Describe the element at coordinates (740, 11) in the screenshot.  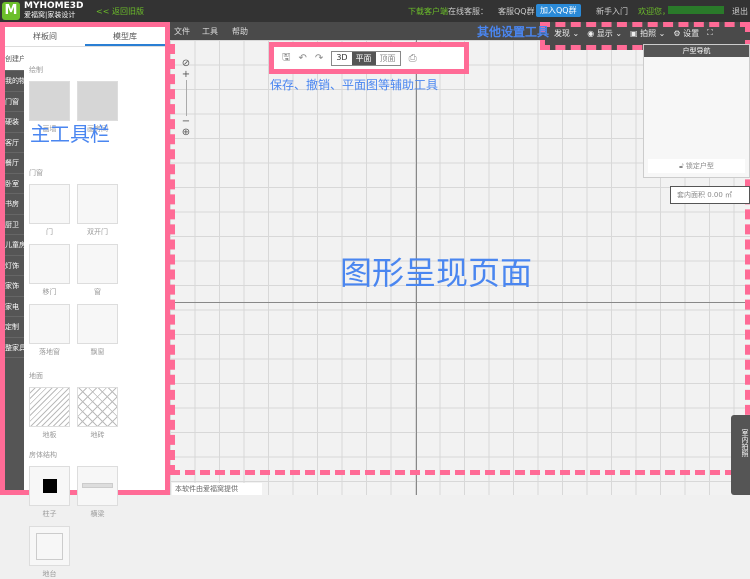
I see `logout-link: 退出` at that location.